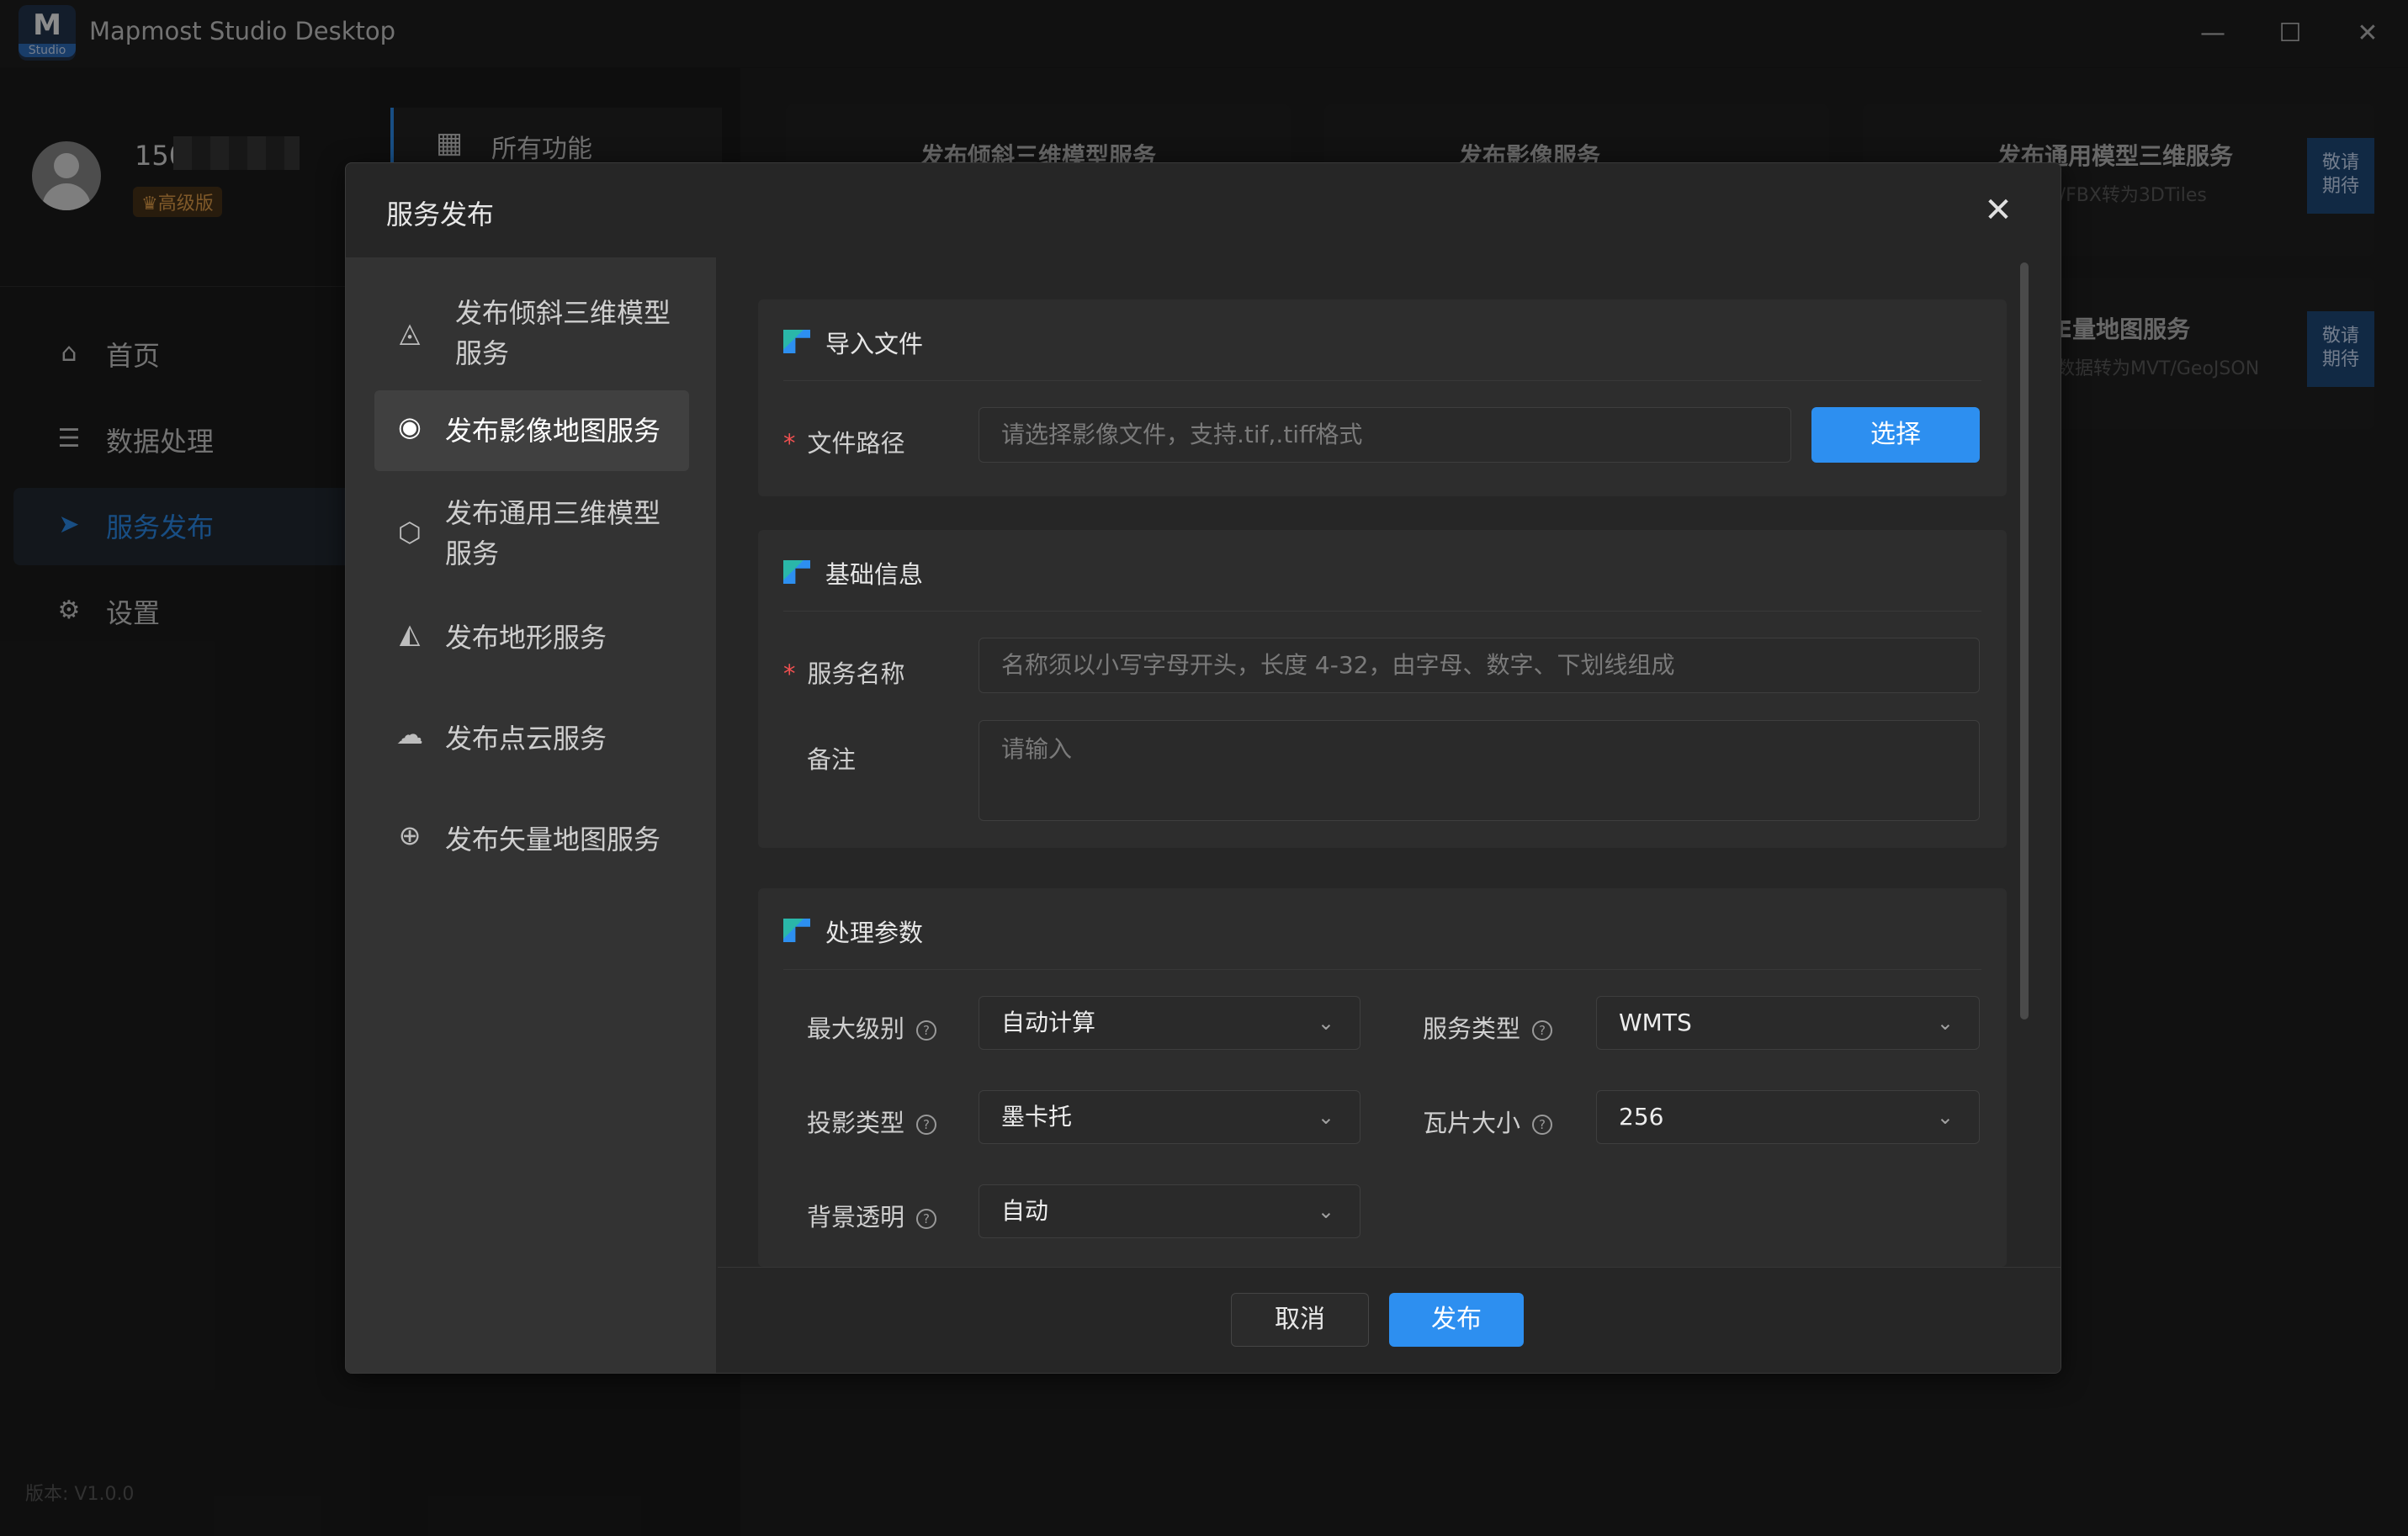 This screenshot has height=1536, width=2408. I want to click on menu-item-label: 发布通用三维模型服务, so click(553, 533).